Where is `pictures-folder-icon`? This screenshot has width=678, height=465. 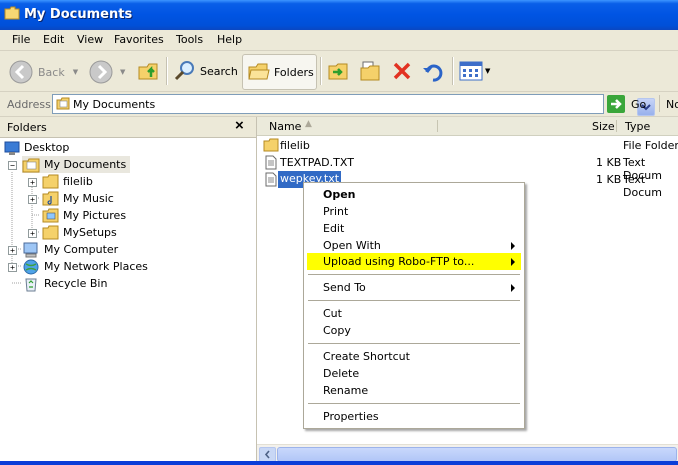 pictures-folder-icon is located at coordinates (50, 215).